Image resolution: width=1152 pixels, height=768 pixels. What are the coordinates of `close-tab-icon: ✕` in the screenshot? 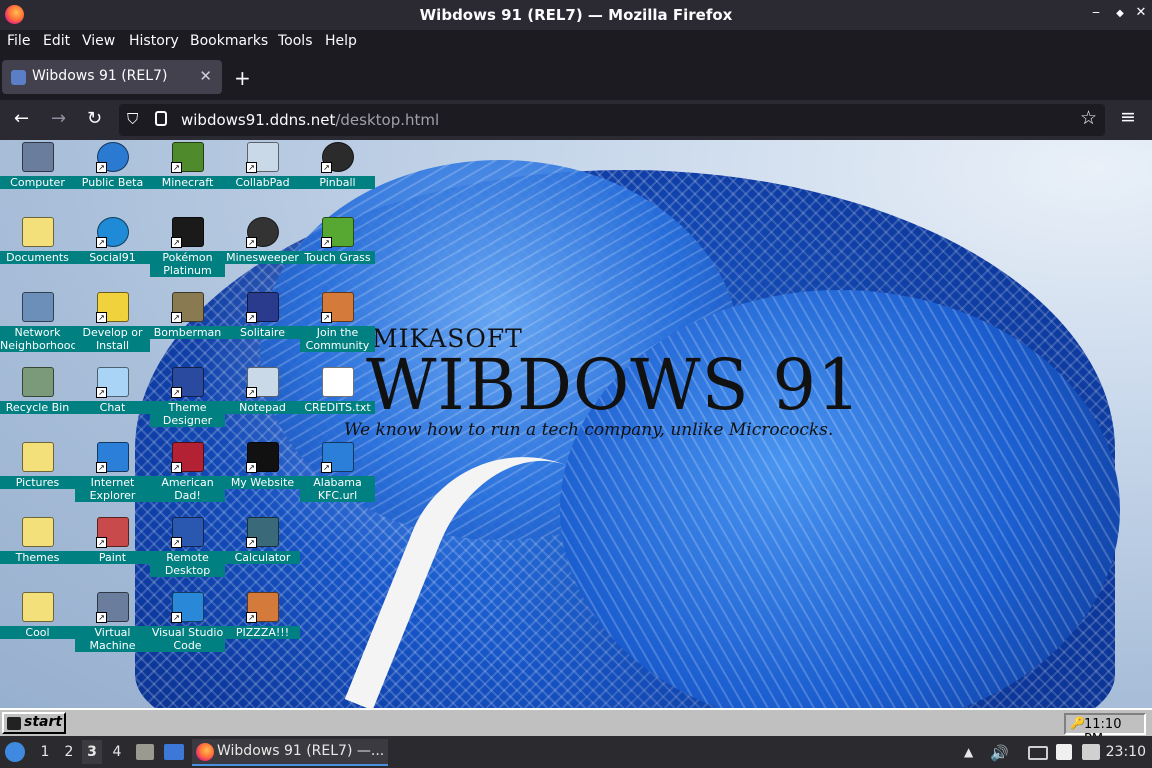 It's located at (205, 76).